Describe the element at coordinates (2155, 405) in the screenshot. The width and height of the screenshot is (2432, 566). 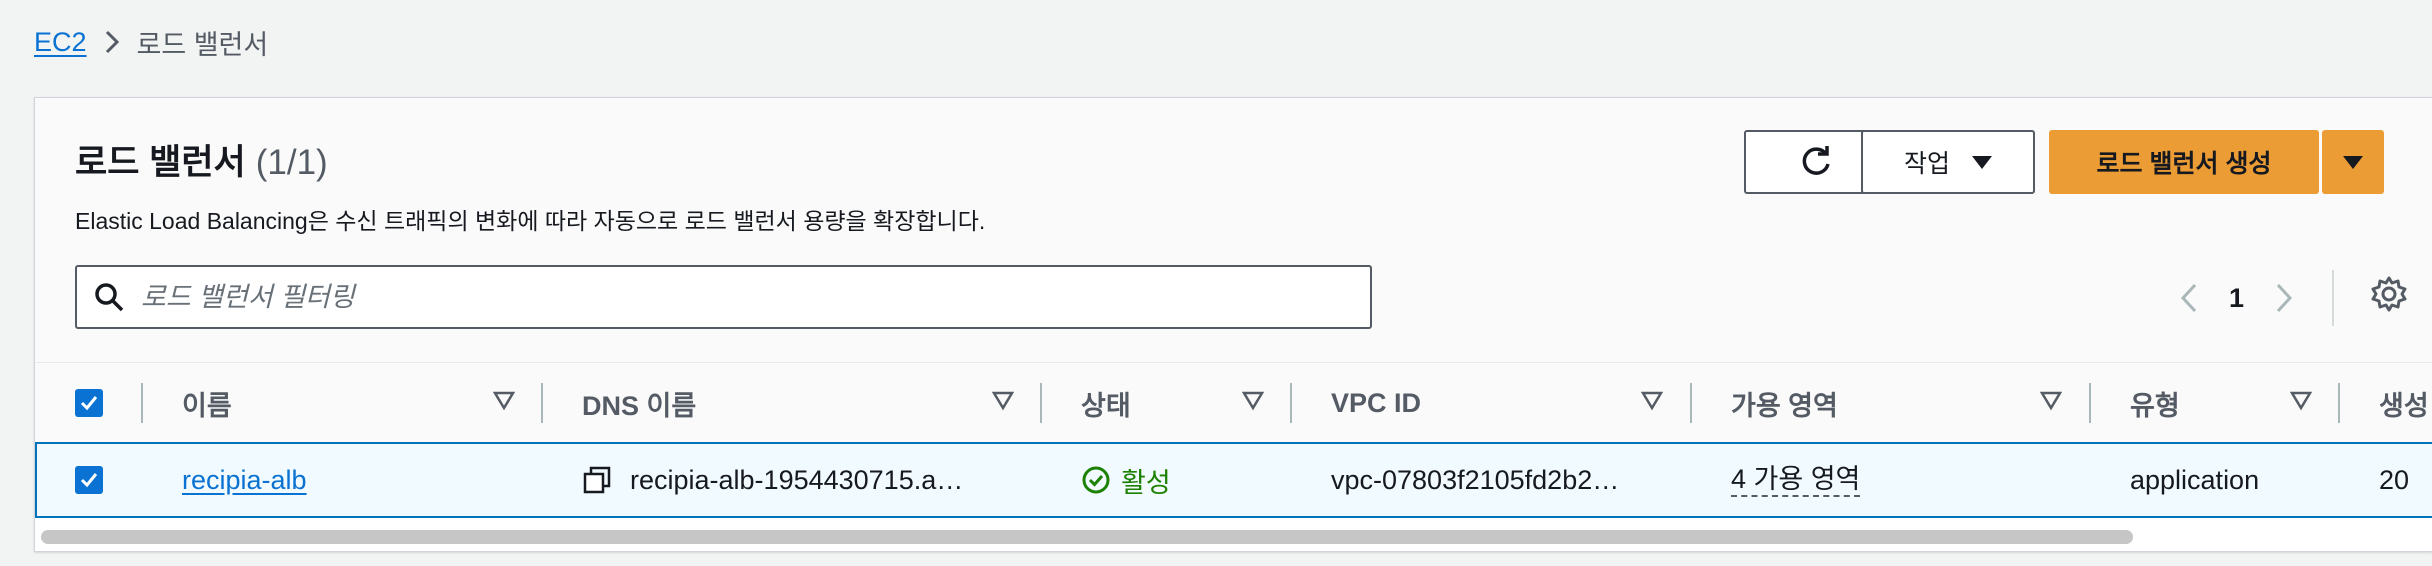
I see `column-label: 유형` at that location.